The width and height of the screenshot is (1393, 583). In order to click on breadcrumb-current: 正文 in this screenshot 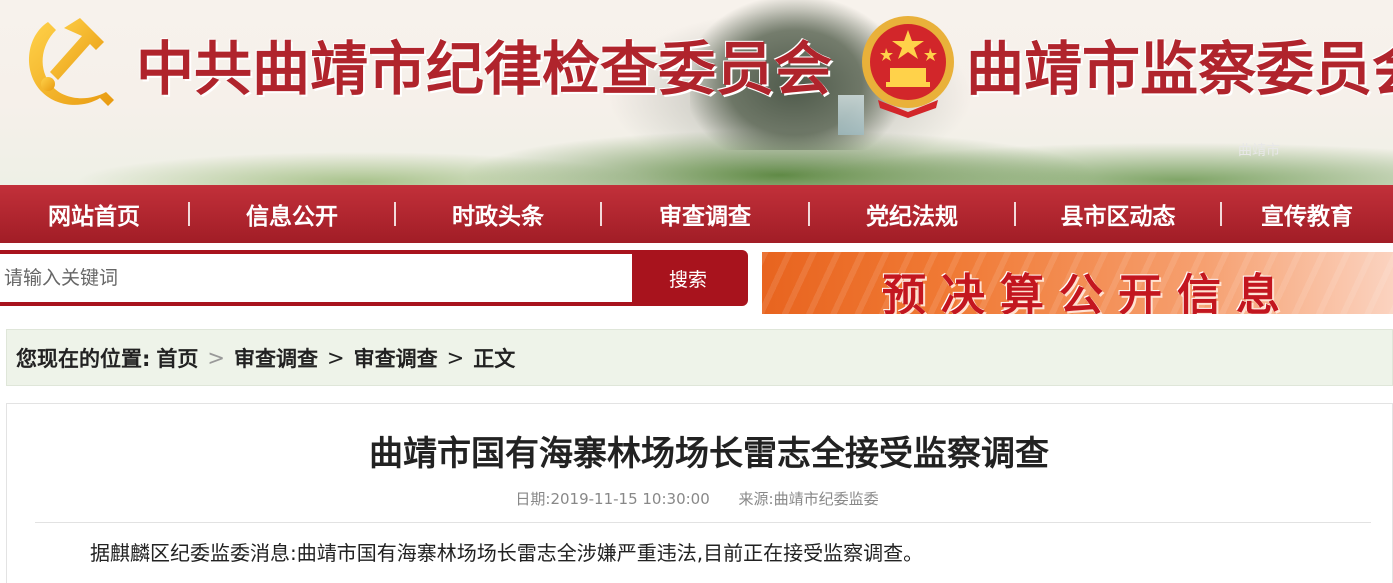, I will do `click(494, 358)`.